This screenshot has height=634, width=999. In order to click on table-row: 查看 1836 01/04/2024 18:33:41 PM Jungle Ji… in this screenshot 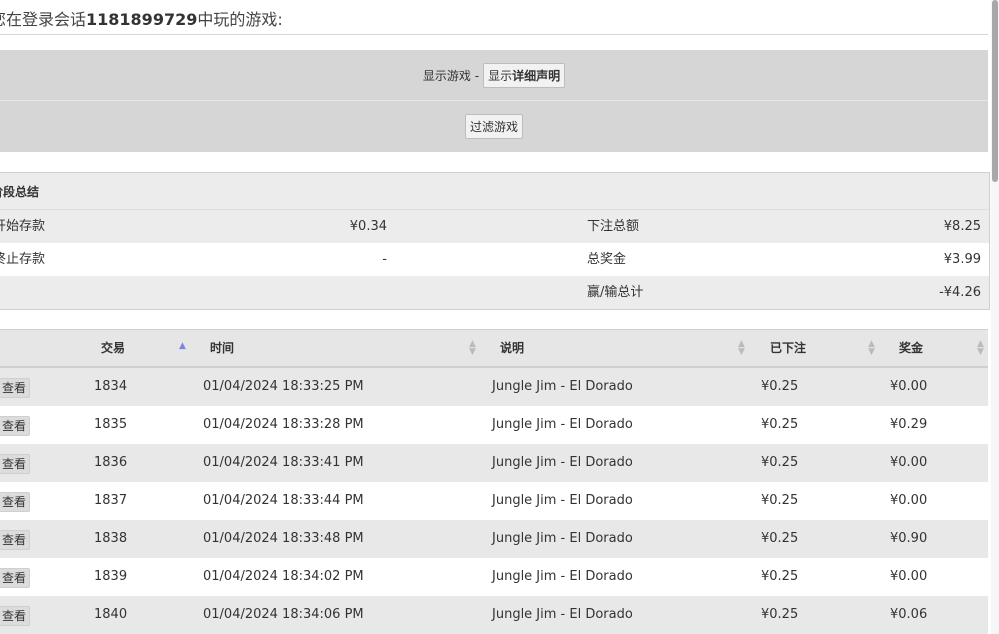, I will do `click(494, 463)`.